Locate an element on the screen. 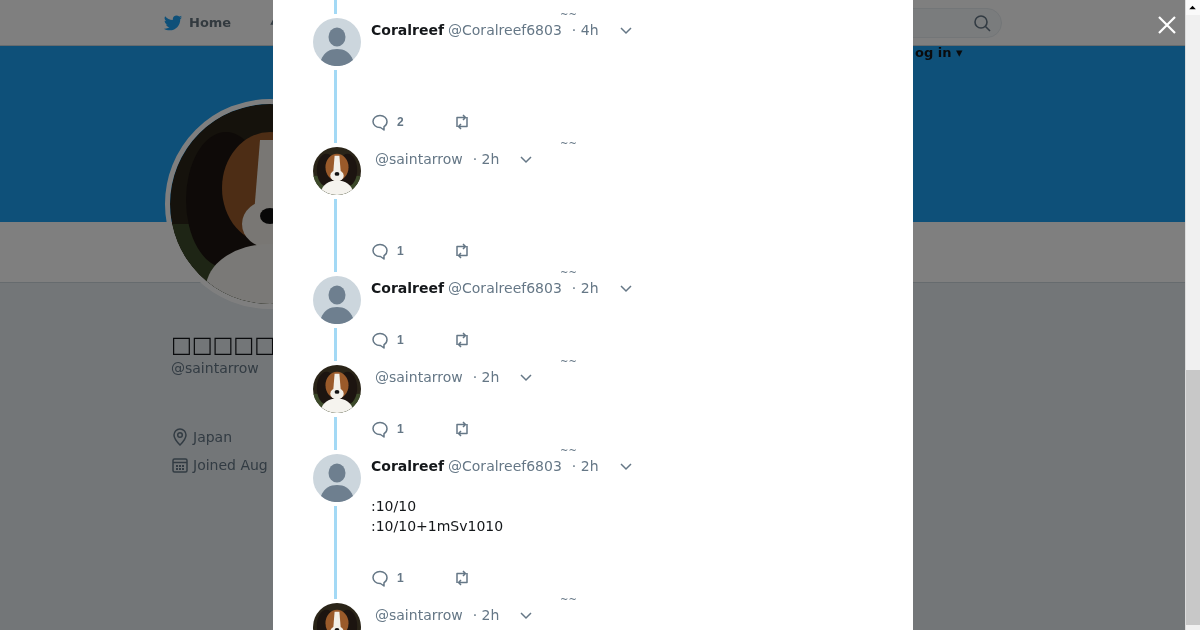 The height and width of the screenshot is (630, 1200). home-tab: Home is located at coordinates (197, 22).